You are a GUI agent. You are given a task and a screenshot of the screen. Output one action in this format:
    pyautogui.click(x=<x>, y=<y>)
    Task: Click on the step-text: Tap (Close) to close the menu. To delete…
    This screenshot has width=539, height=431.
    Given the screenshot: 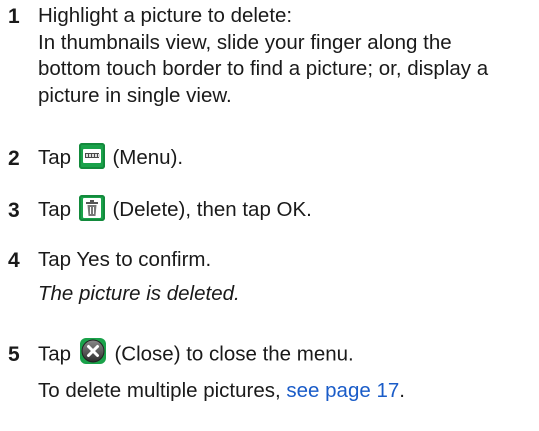 What is the action you would take?
    pyautogui.click(x=284, y=371)
    